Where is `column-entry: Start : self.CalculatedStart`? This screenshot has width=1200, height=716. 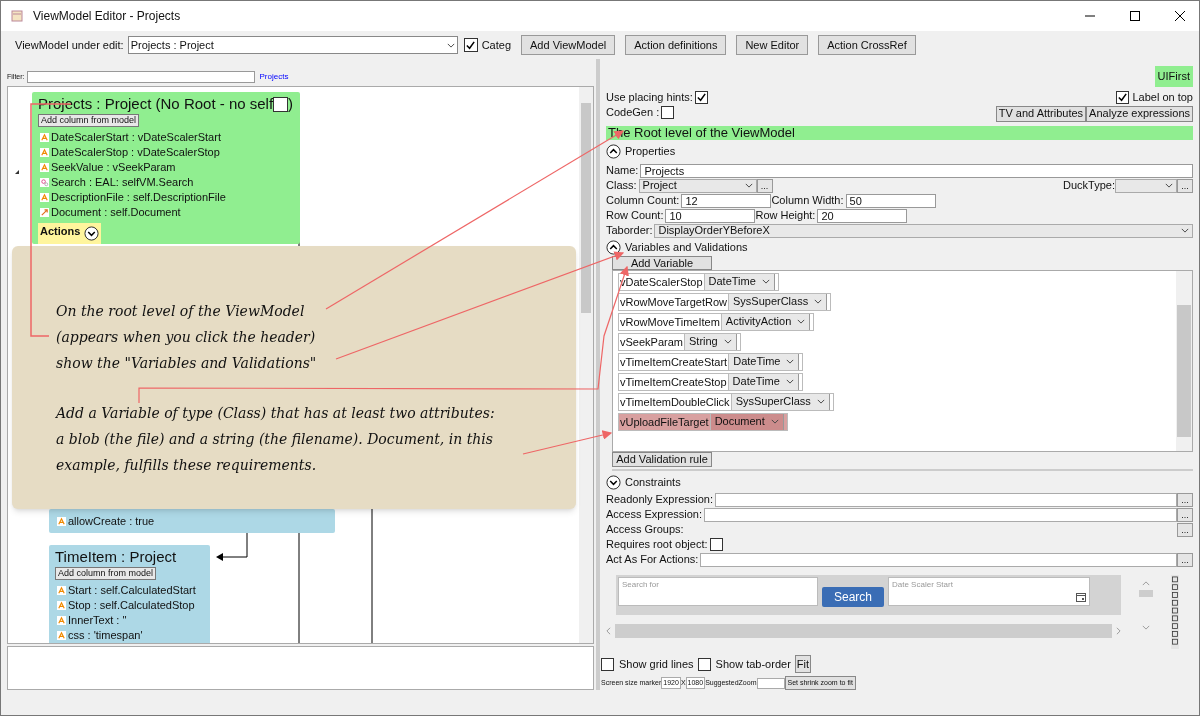 column-entry: Start : self.CalculatedStart is located at coordinates (132, 590).